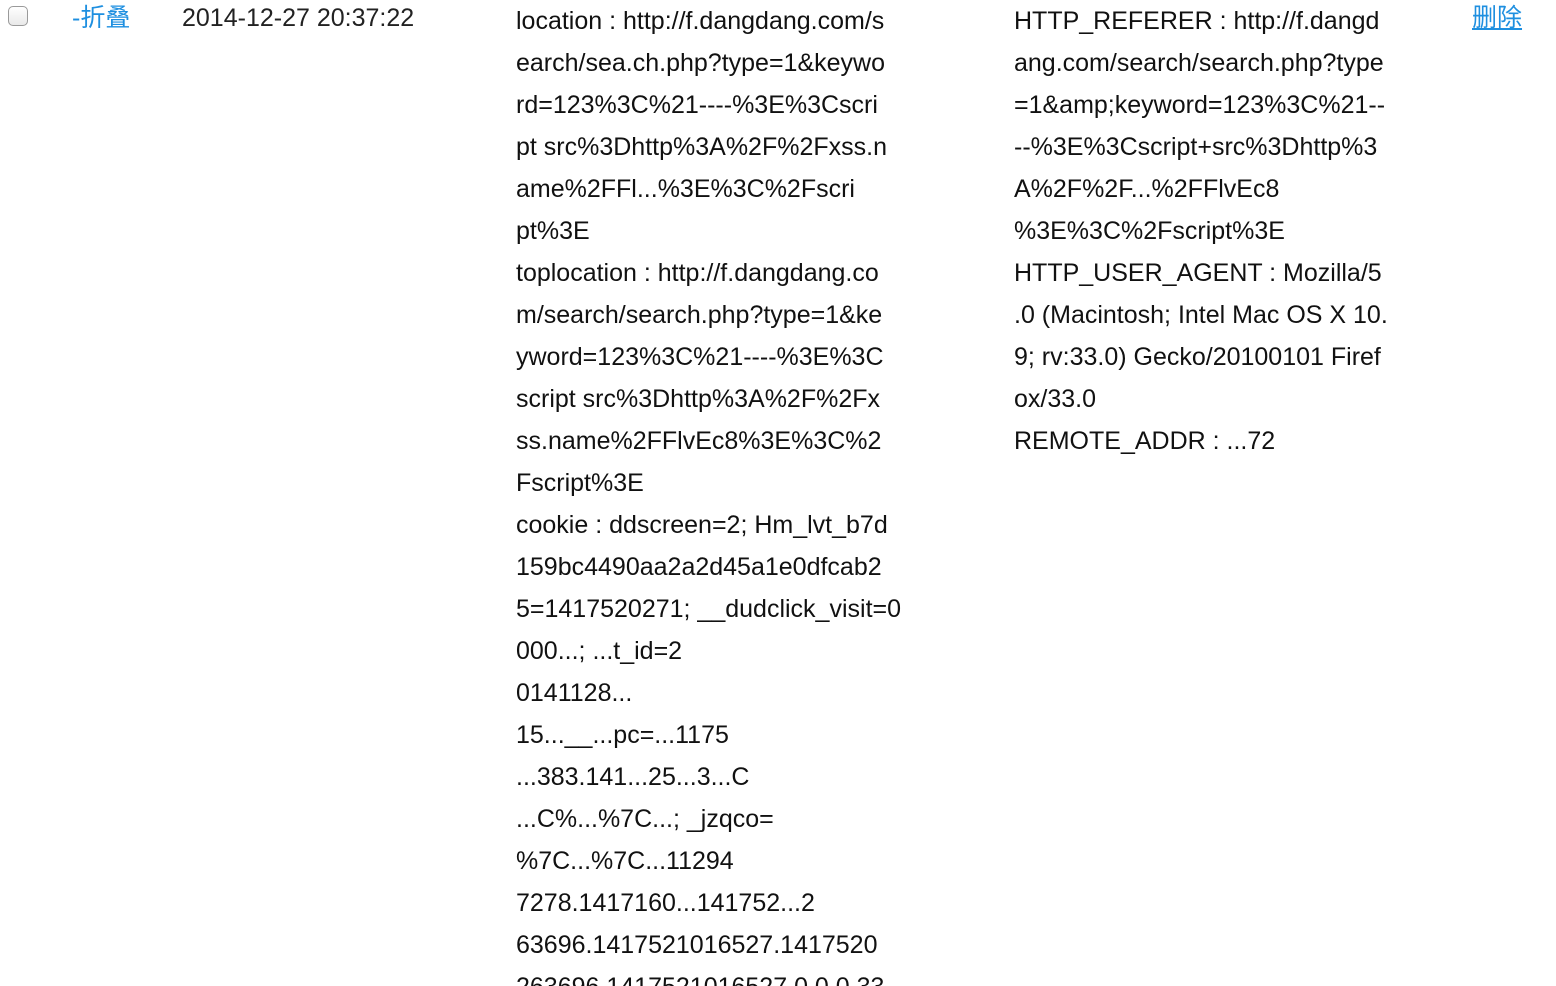 The width and height of the screenshot is (1556, 986). I want to click on request-line: rd=123%3C%21----%3E%3Cscri, so click(697, 105).